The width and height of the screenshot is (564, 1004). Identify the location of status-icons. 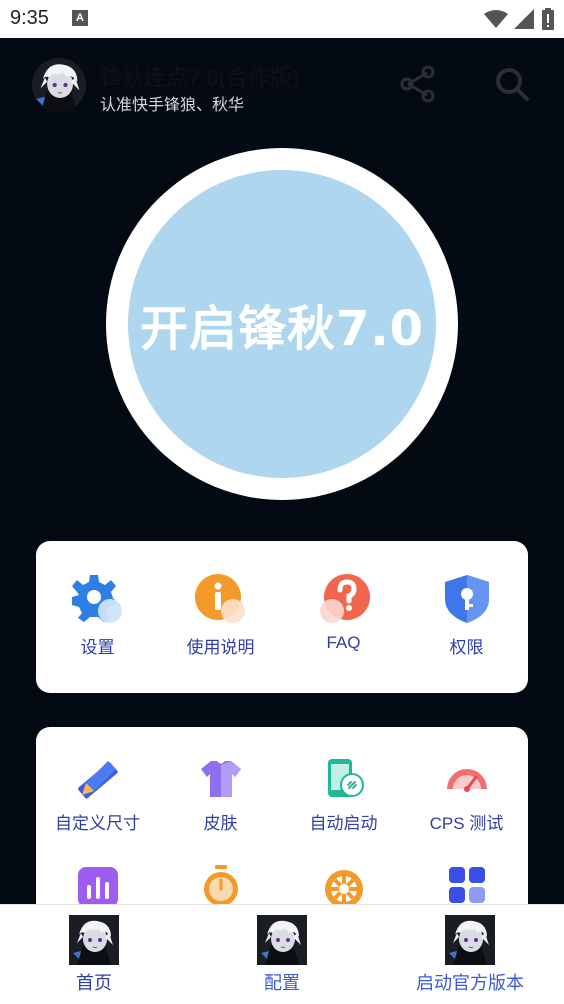
(519, 19).